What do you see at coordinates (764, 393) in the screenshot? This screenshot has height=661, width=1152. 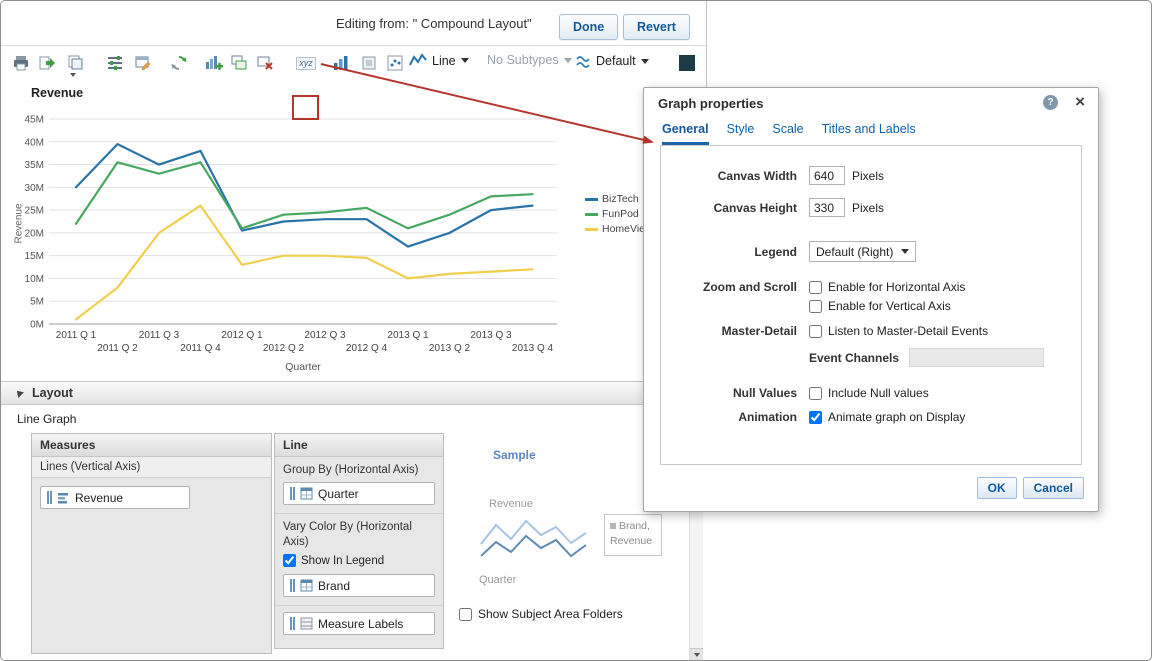 I see `null-values-label: Null Values` at bounding box center [764, 393].